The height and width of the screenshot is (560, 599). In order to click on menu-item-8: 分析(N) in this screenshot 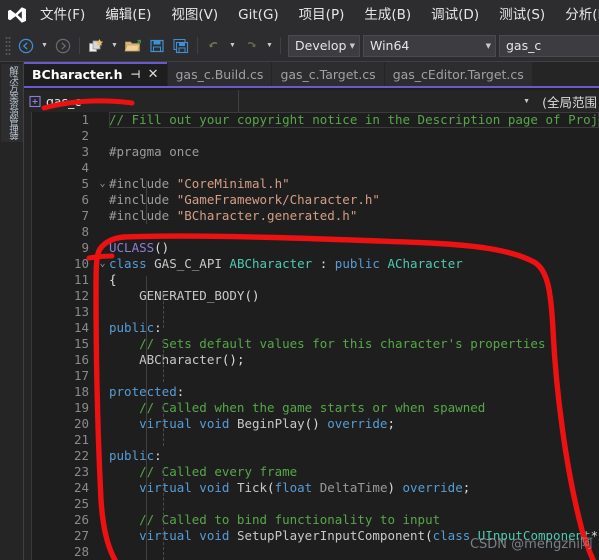, I will do `click(577, 15)`.